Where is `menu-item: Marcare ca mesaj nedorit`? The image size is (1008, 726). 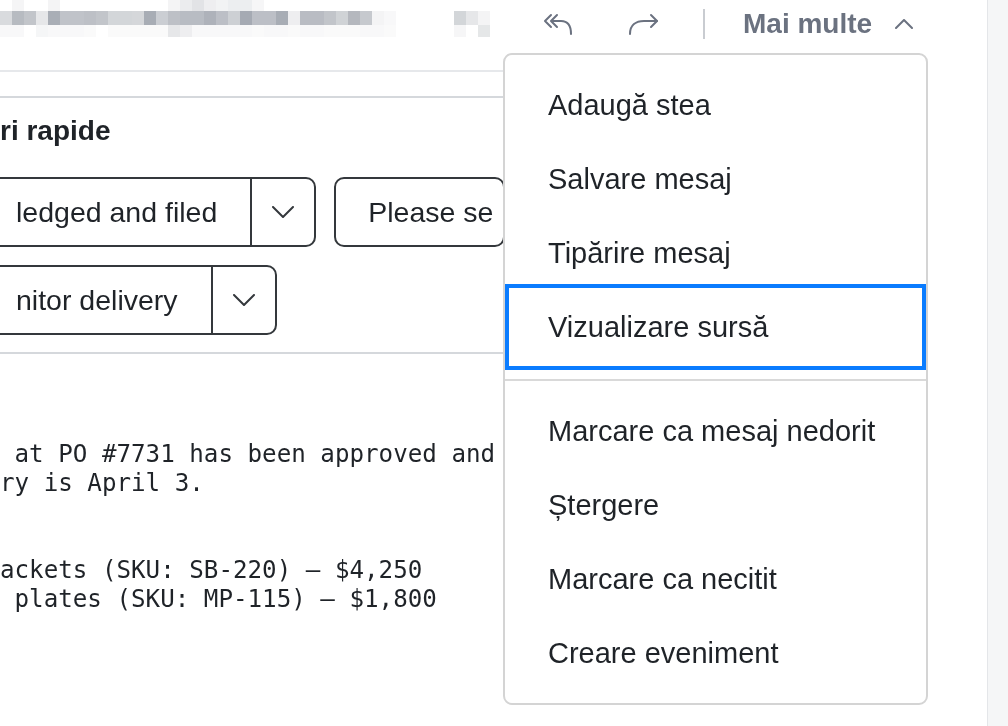 menu-item: Marcare ca mesaj nedorit is located at coordinates (715, 431).